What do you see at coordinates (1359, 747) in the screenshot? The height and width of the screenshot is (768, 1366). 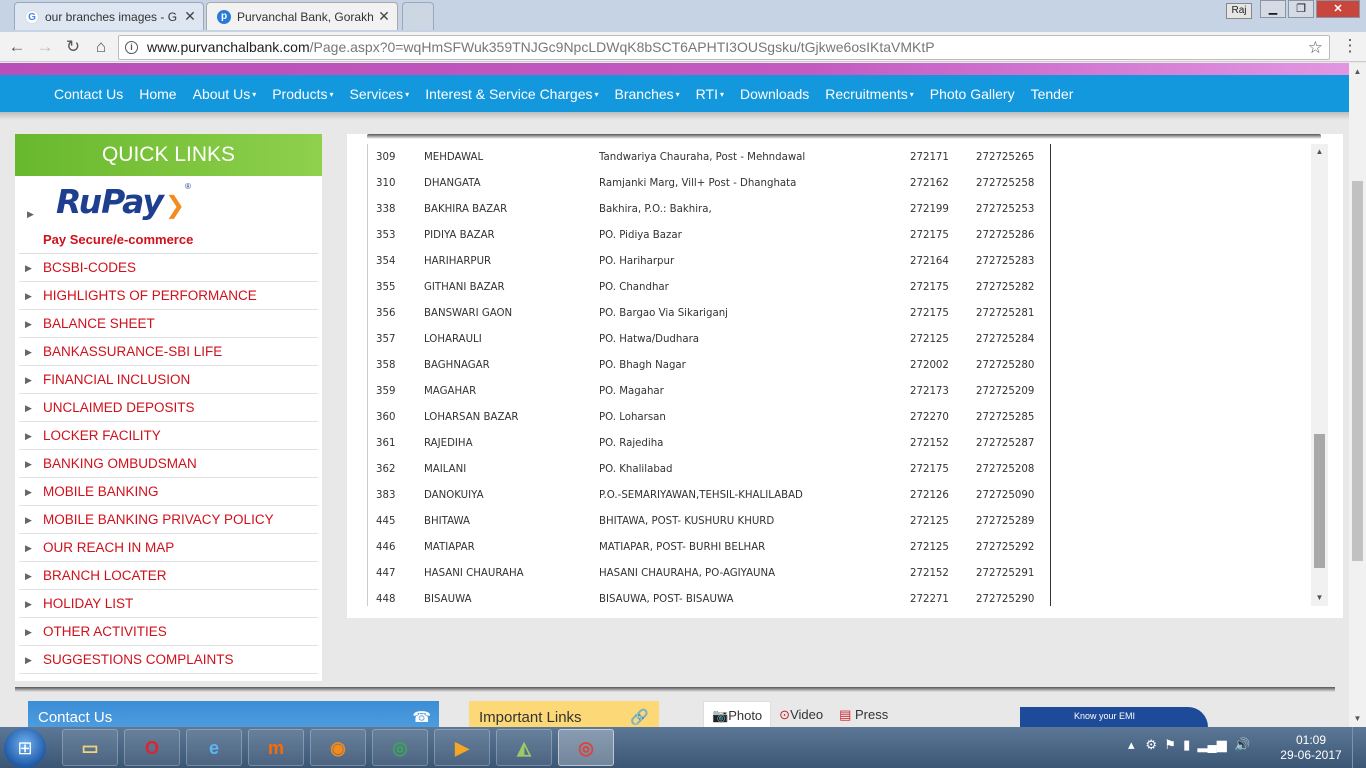 I see `show-desktop-button` at bounding box center [1359, 747].